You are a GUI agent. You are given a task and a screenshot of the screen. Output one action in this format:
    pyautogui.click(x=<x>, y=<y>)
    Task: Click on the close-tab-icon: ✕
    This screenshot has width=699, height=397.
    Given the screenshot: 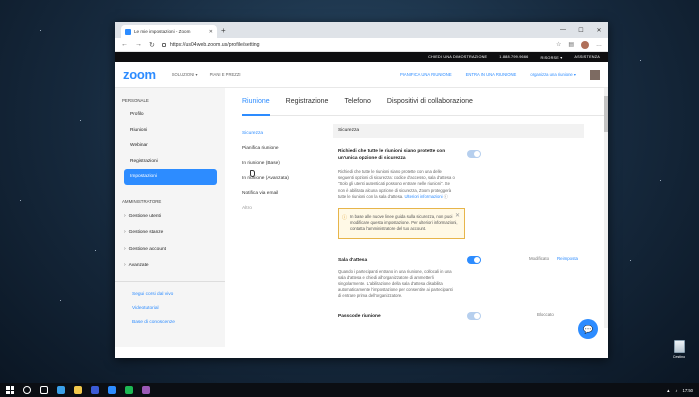 What is the action you would take?
    pyautogui.click(x=211, y=32)
    